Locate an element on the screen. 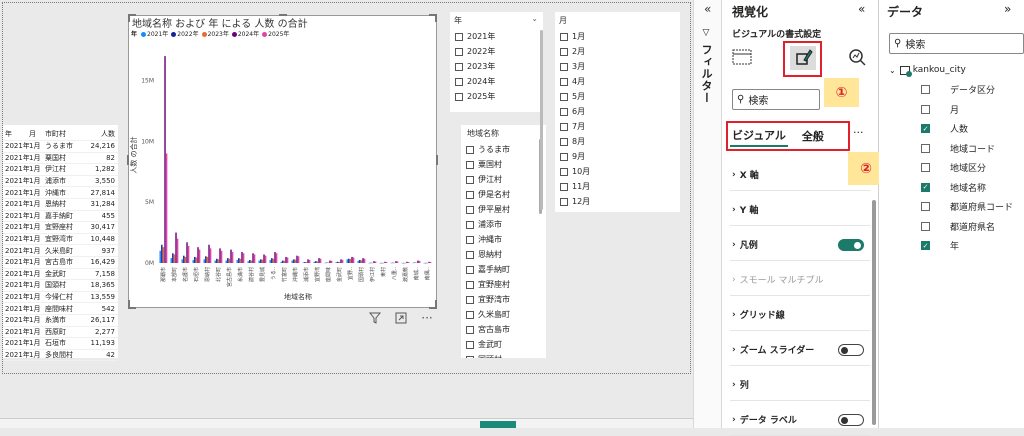  slicer-item: 9月 is located at coordinates (617, 156).